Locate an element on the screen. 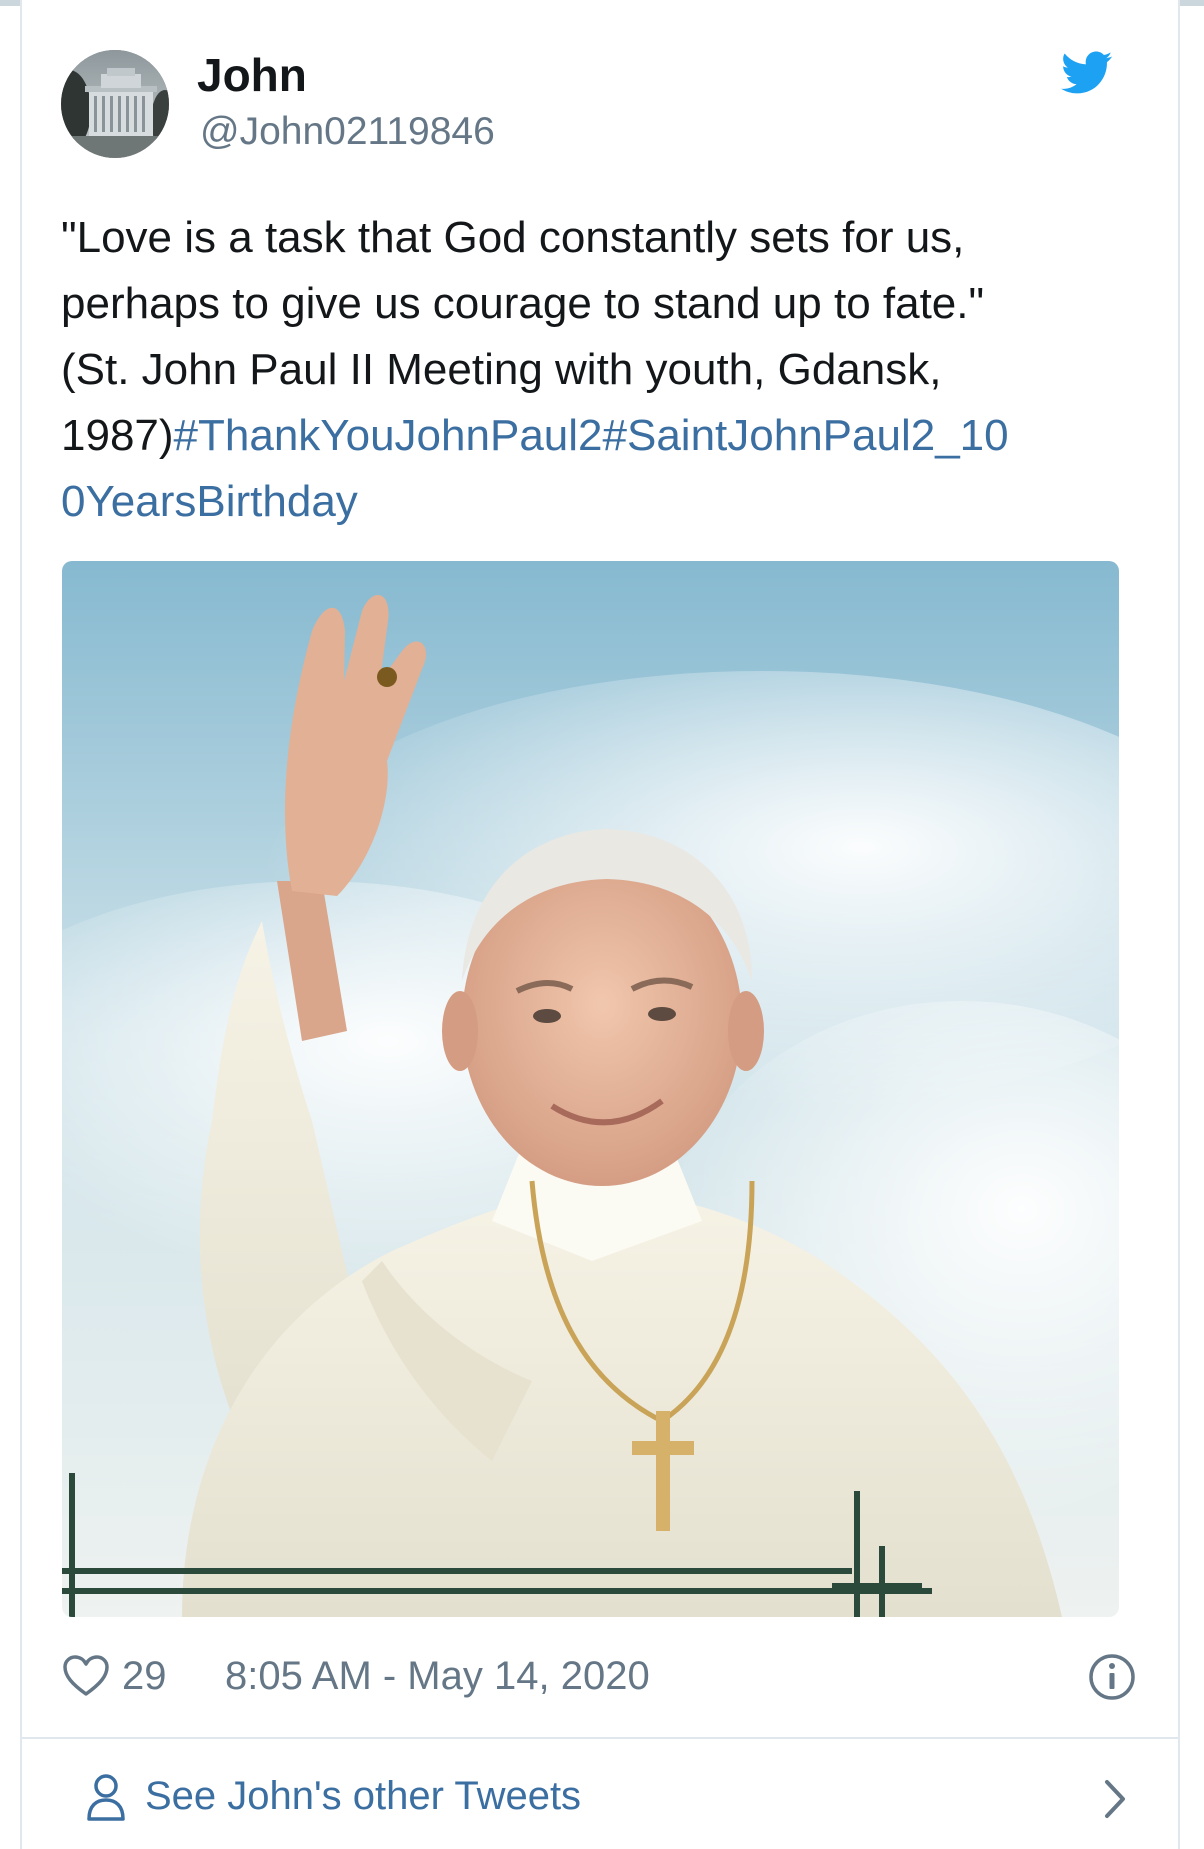 The width and height of the screenshot is (1204, 1849). author-name: John is located at coordinates (252, 75).